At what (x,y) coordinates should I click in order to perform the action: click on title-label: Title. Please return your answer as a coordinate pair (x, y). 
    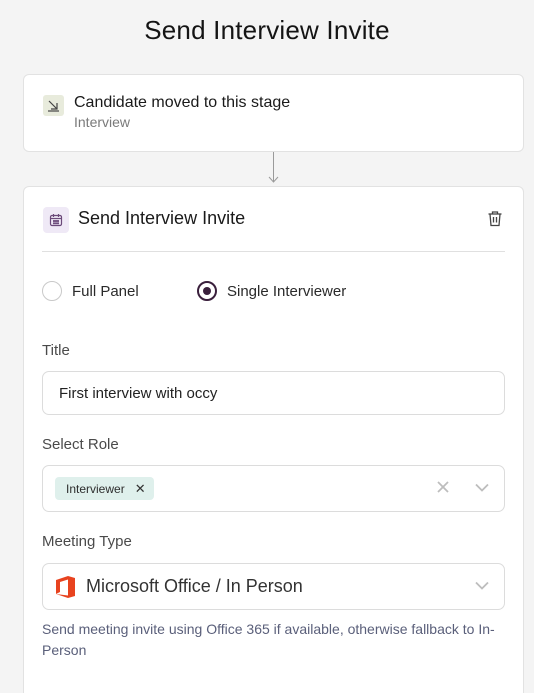
    Looking at the image, I should click on (56, 350).